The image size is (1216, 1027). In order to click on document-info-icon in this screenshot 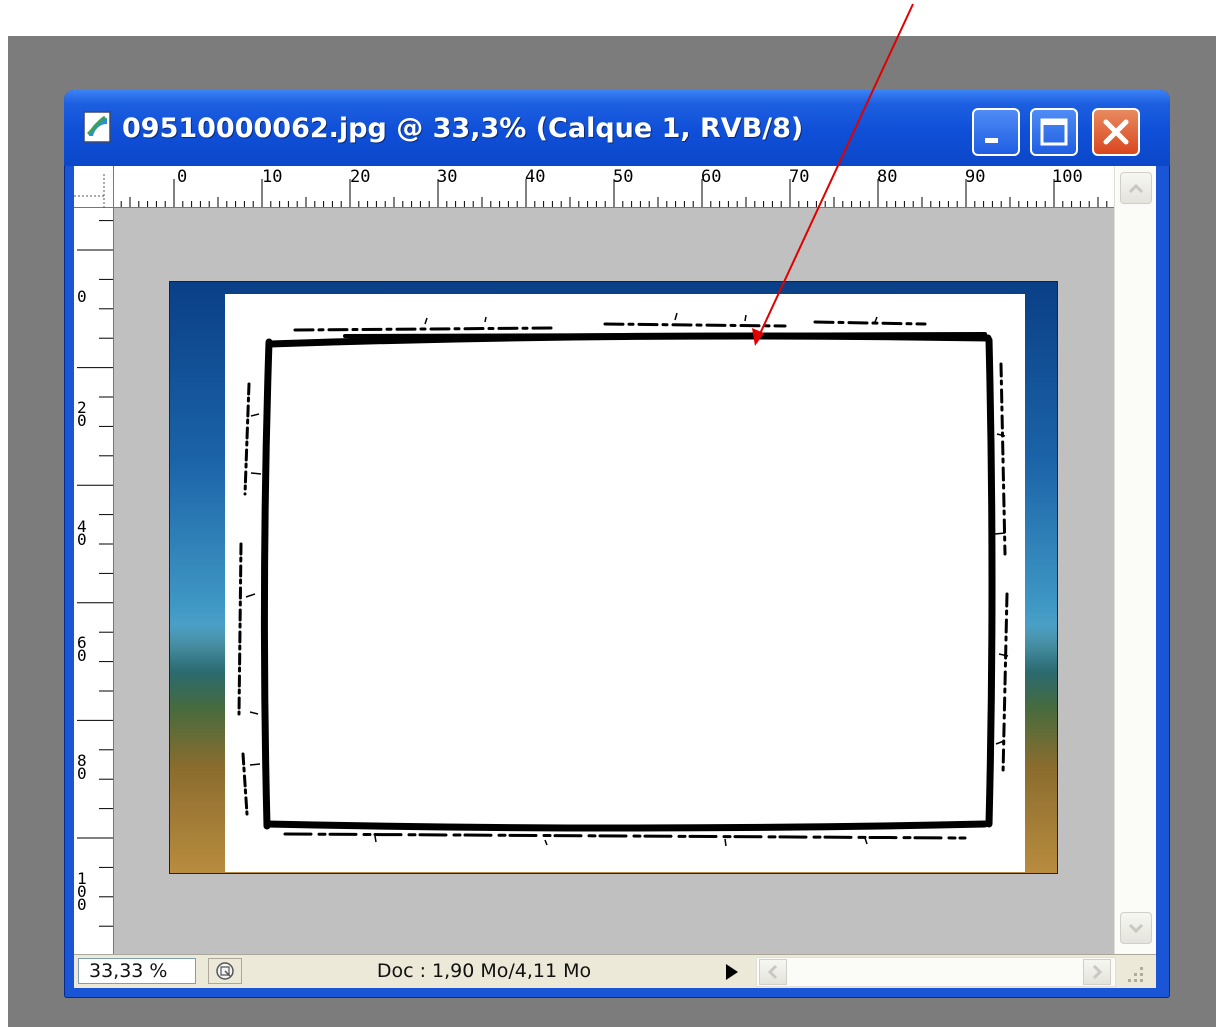, I will do `click(225, 971)`.